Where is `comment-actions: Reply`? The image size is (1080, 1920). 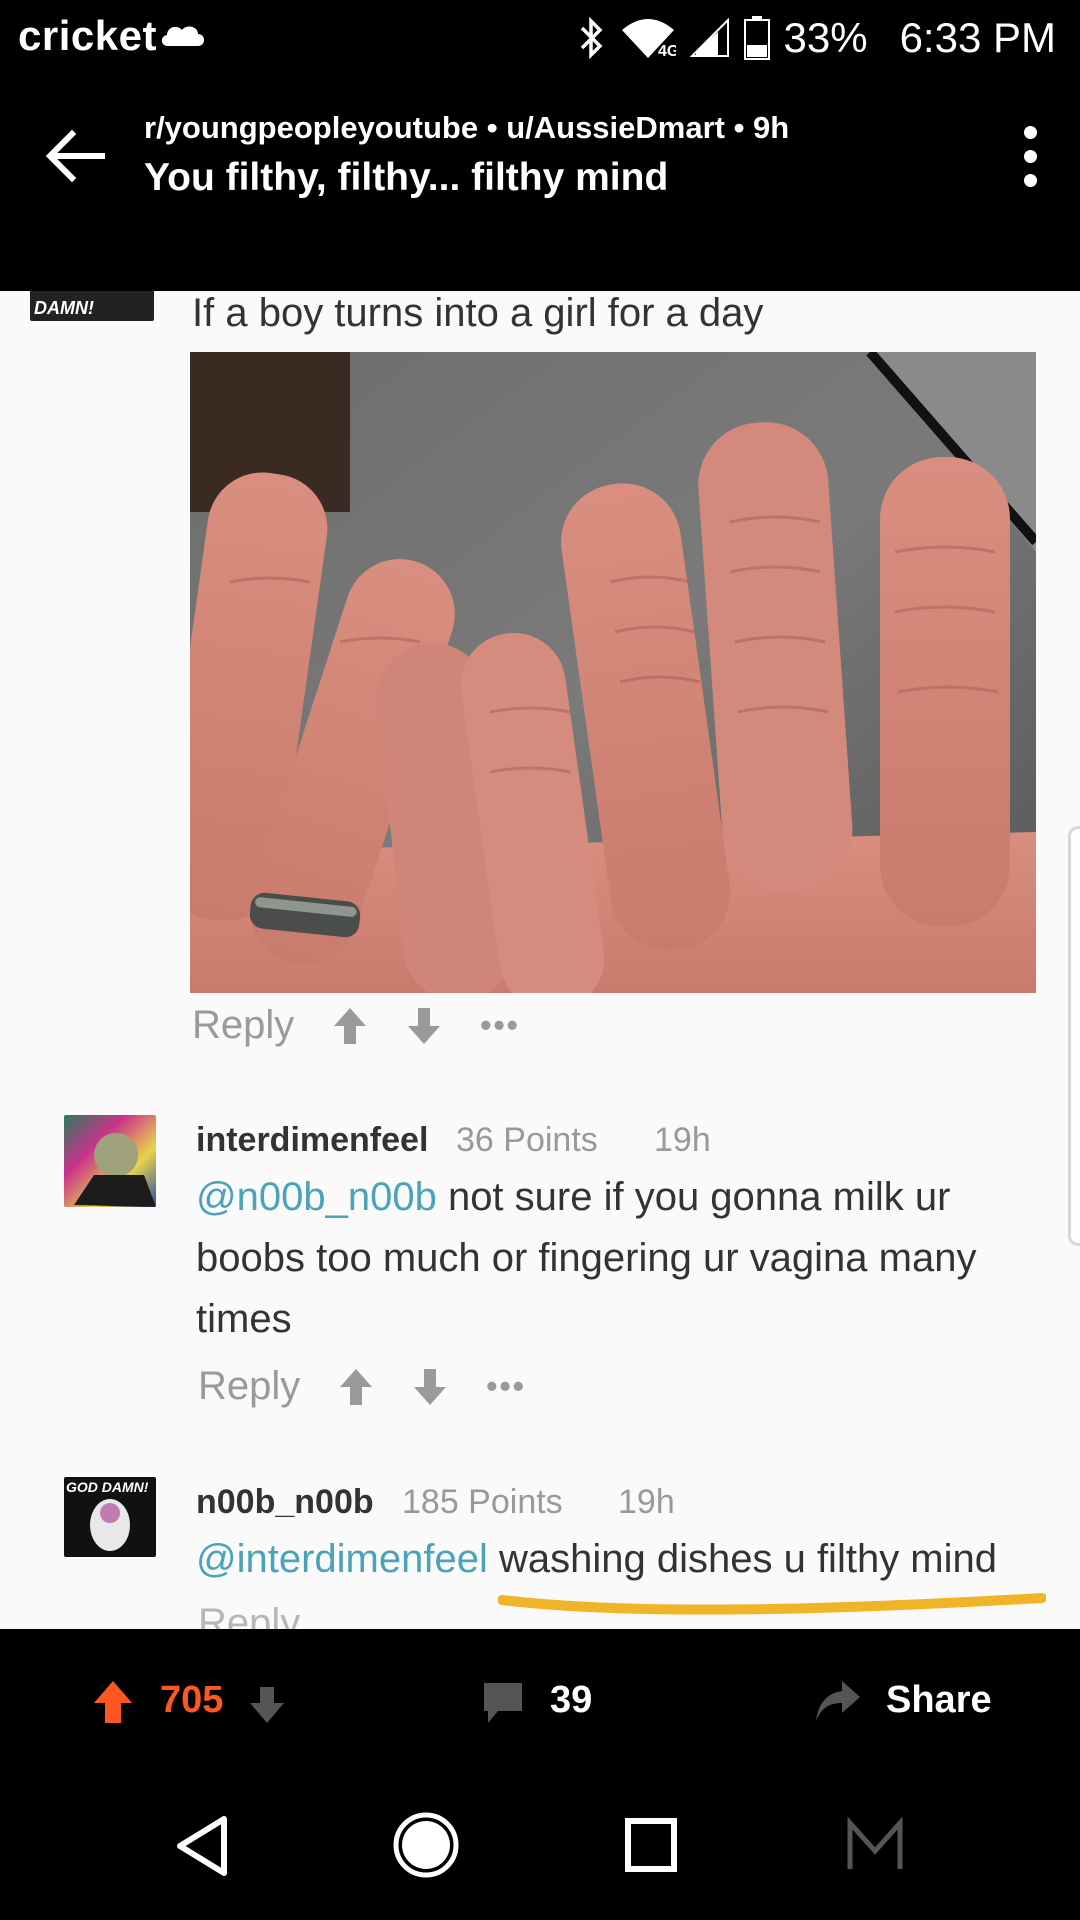
comment-actions: Reply is located at coordinates (249, 1615).